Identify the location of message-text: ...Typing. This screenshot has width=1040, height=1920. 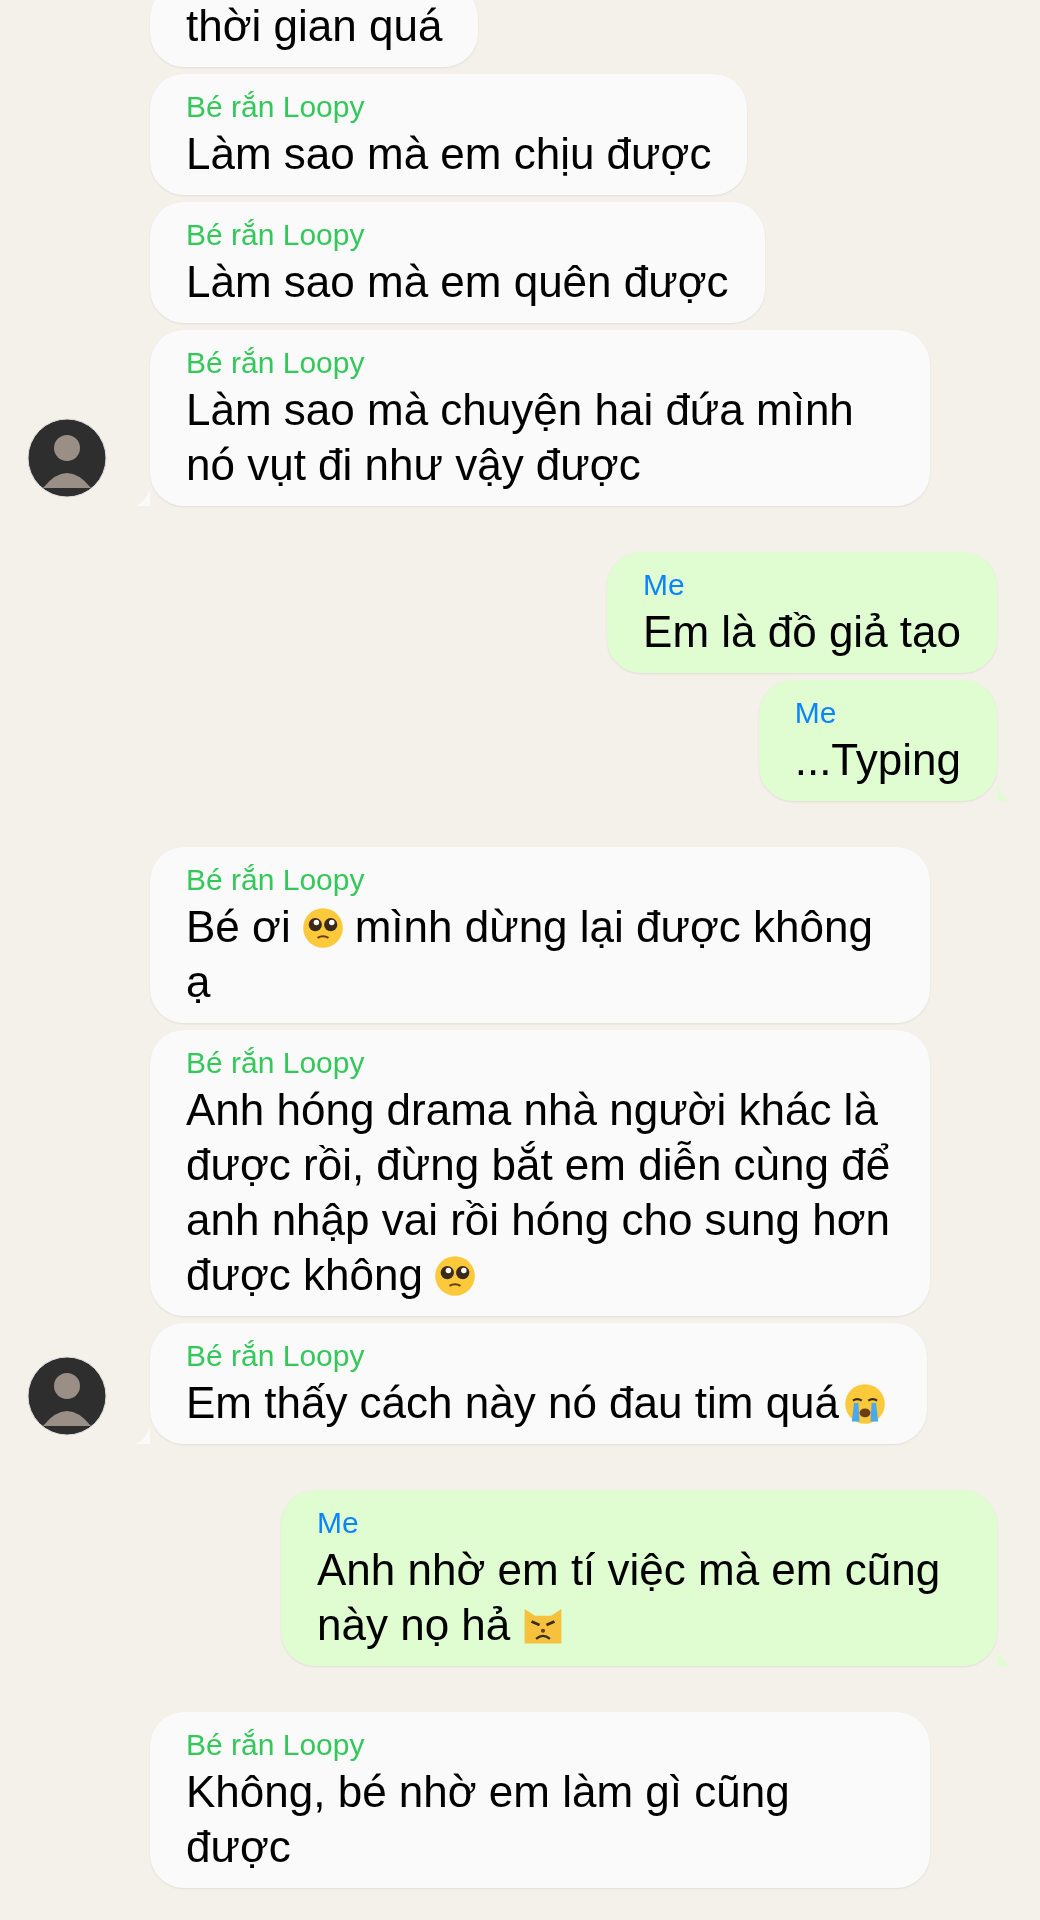
(877, 760).